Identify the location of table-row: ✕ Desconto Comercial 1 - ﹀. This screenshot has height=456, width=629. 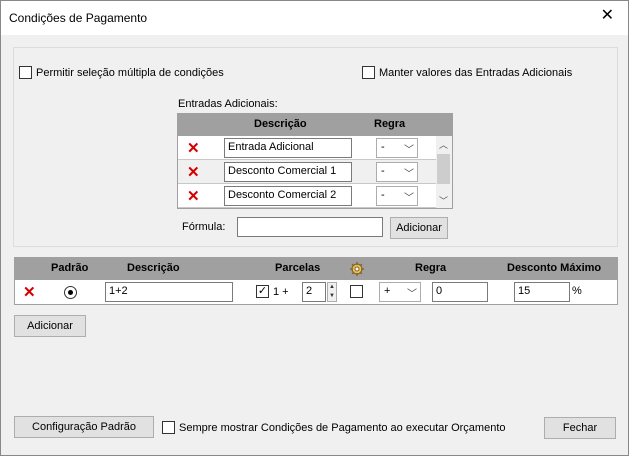
(307, 172).